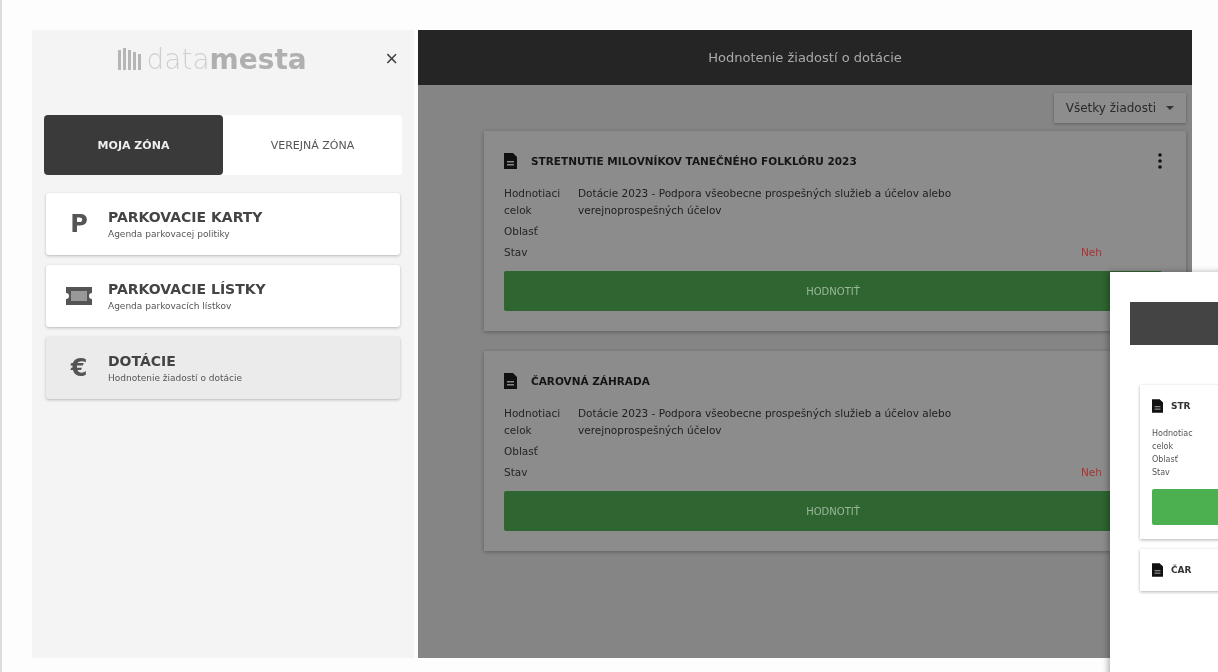 Image resolution: width=1218 pixels, height=672 pixels. Describe the element at coordinates (79, 368) in the screenshot. I see `glyph-icon: €` at that location.